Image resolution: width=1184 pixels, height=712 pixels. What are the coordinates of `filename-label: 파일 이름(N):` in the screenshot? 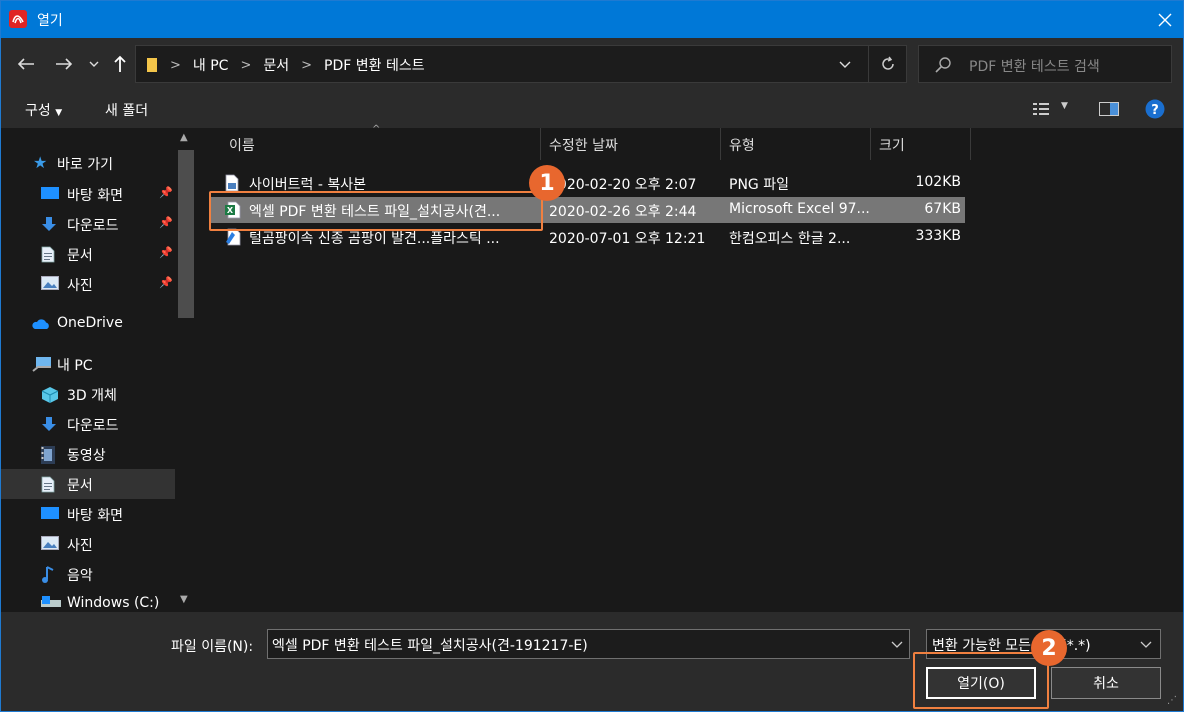 It's located at (212, 647).